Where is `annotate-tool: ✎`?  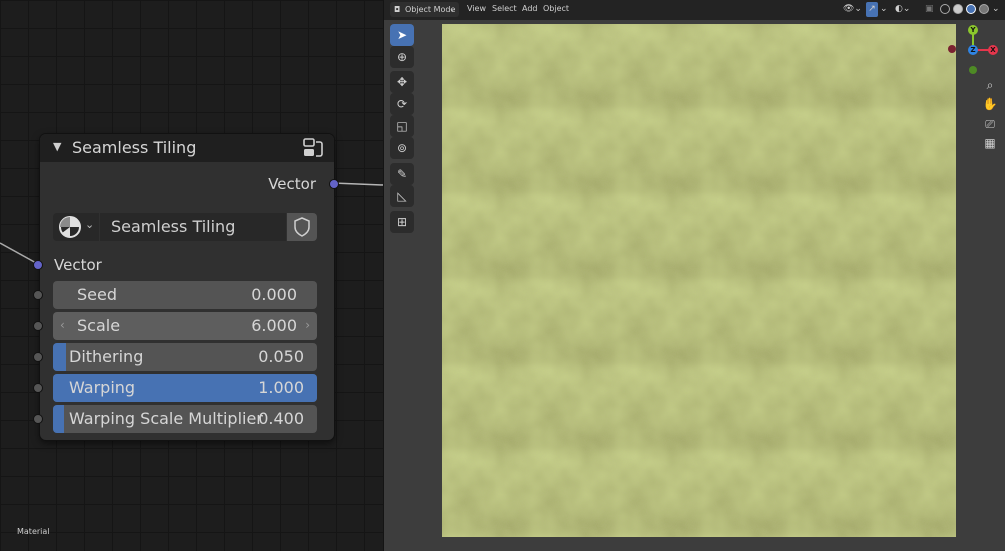 annotate-tool: ✎ is located at coordinates (402, 174).